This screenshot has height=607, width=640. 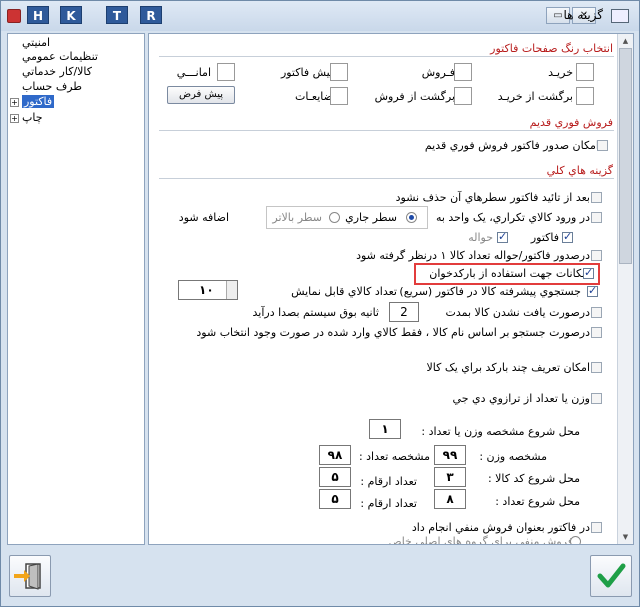 What do you see at coordinates (585, 96) in the screenshot?
I see `color-swatch-purchase-return` at bounding box center [585, 96].